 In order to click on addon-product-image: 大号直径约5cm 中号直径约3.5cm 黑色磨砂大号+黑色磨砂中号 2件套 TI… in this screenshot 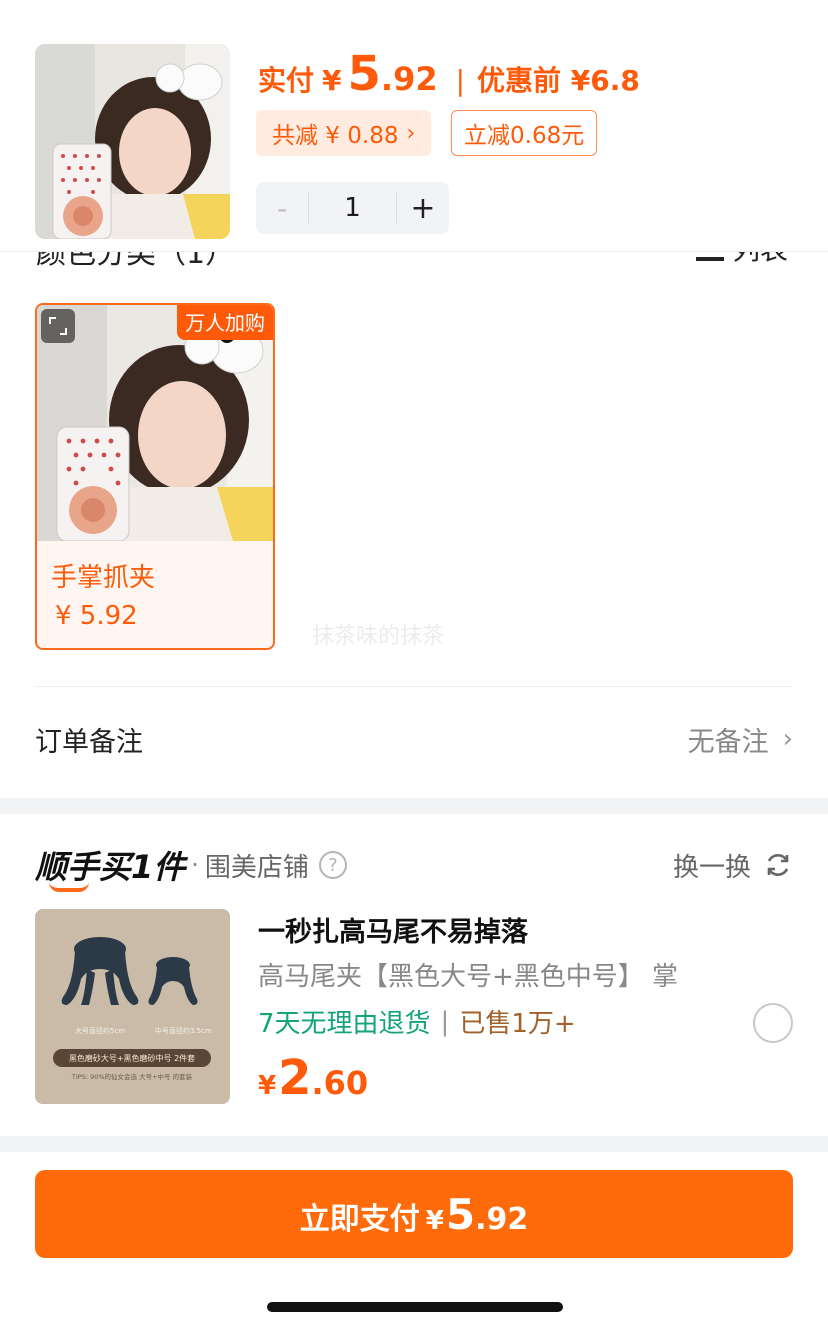, I will do `click(132, 1006)`.